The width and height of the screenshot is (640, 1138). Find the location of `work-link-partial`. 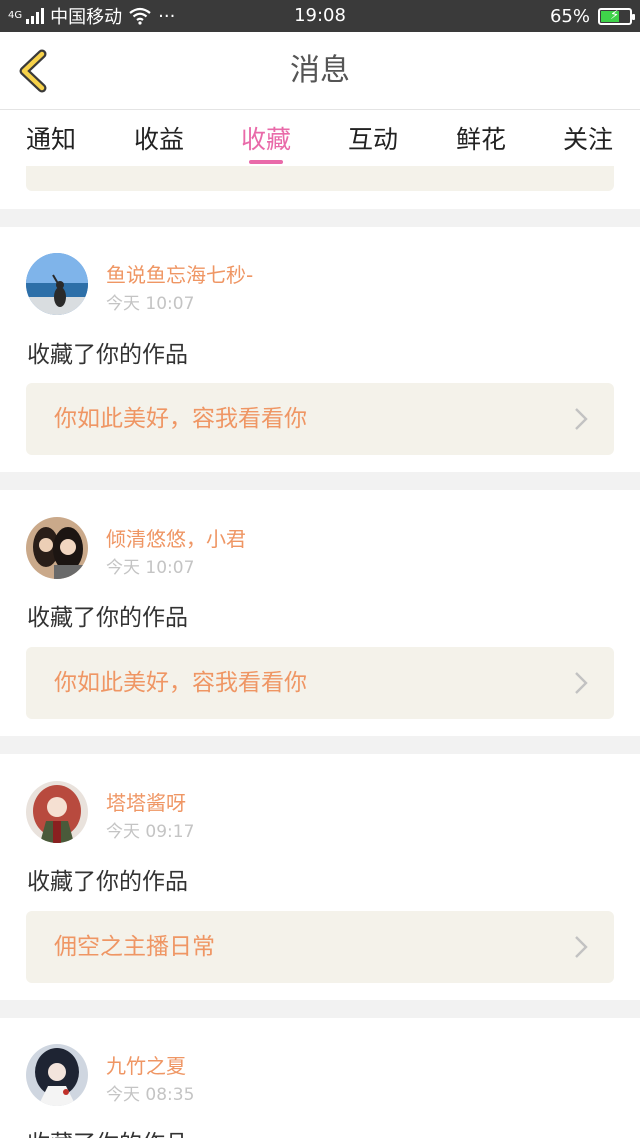

work-link-partial is located at coordinates (320, 178).